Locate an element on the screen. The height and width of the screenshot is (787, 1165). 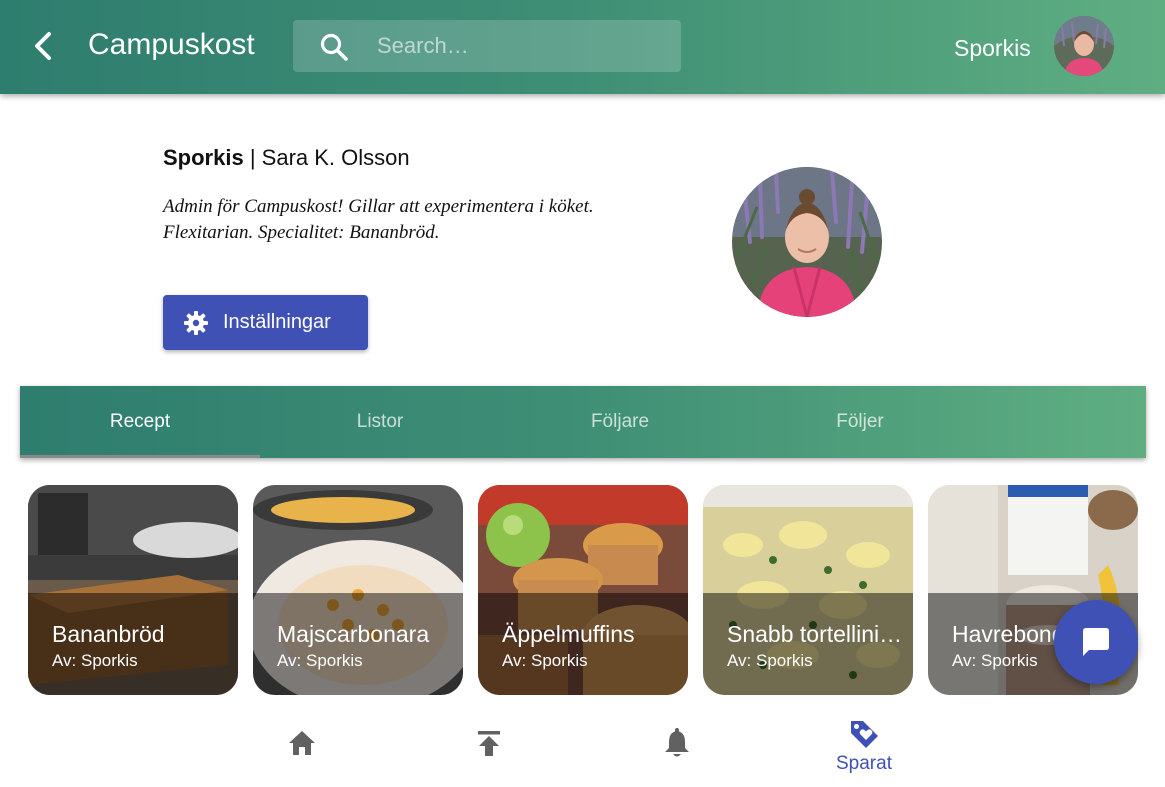
chat-icon is located at coordinates (1096, 642).